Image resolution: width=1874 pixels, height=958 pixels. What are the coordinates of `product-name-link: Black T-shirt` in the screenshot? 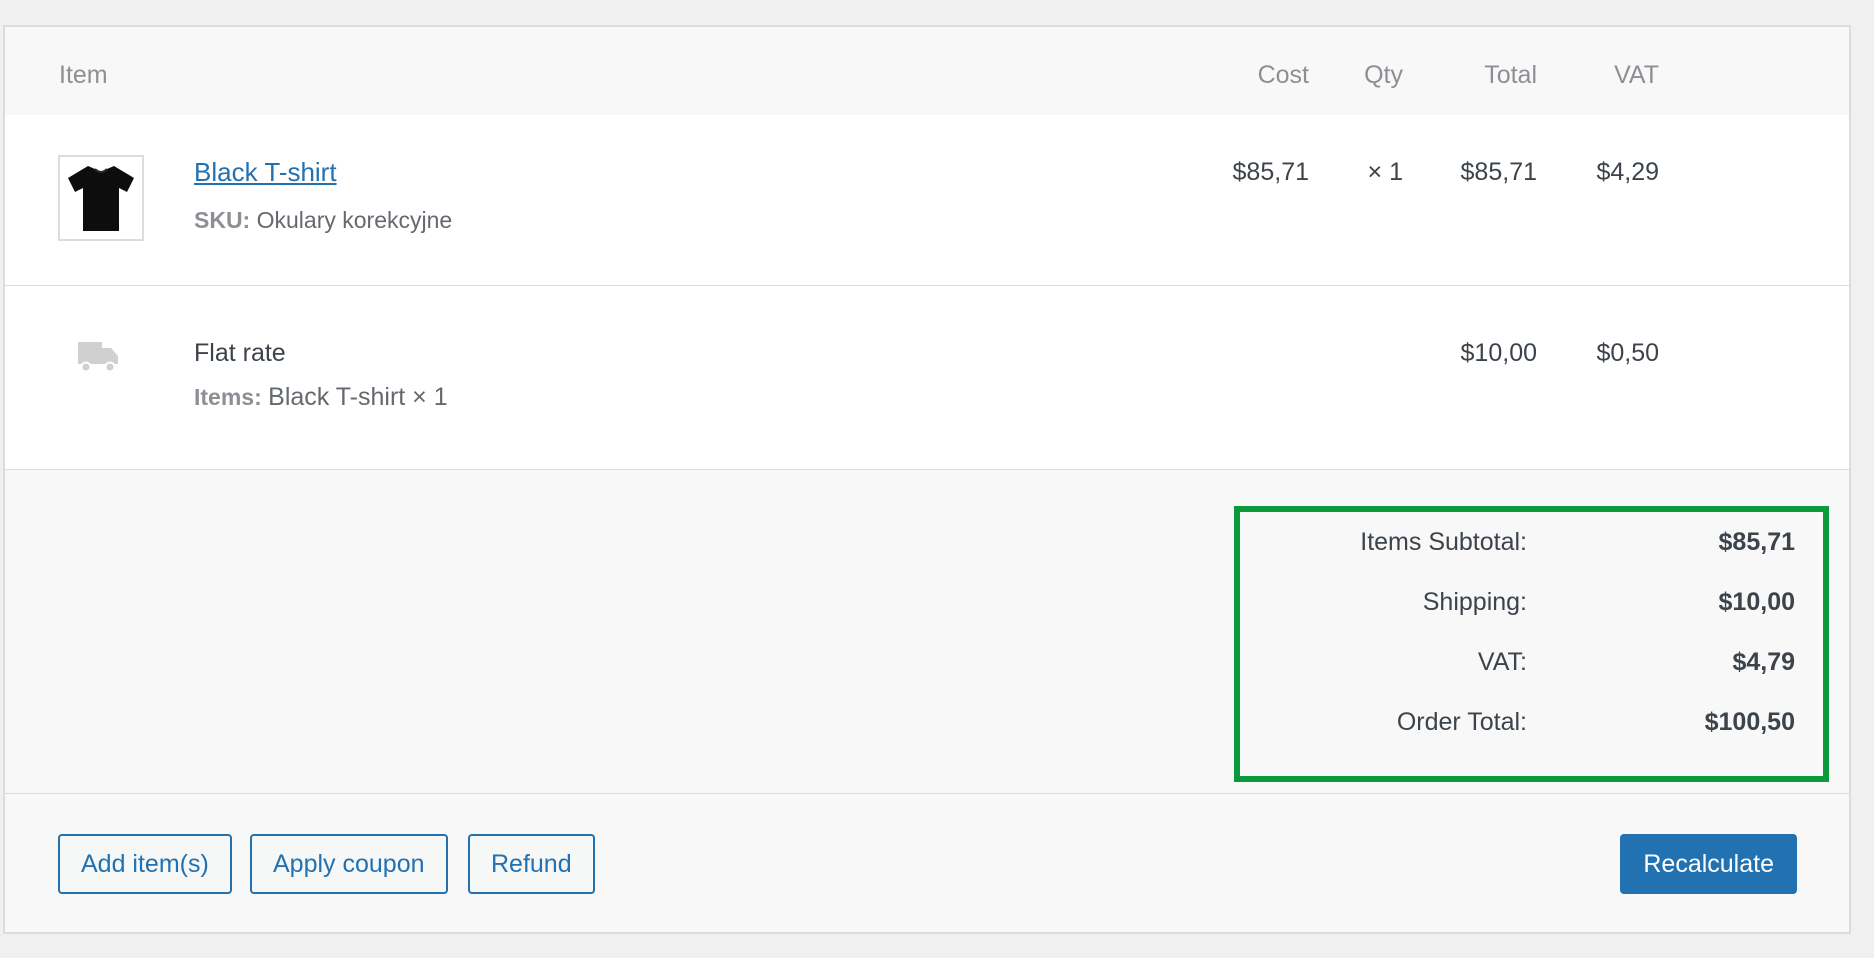 It's located at (265, 172).